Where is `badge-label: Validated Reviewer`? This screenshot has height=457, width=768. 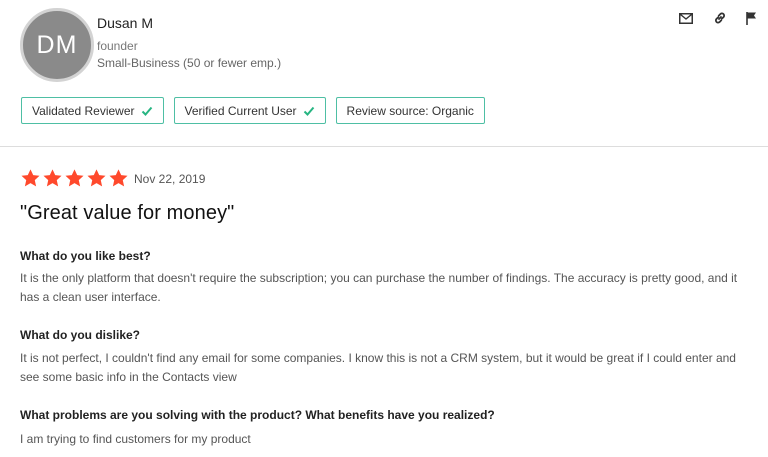 badge-label: Validated Reviewer is located at coordinates (83, 110).